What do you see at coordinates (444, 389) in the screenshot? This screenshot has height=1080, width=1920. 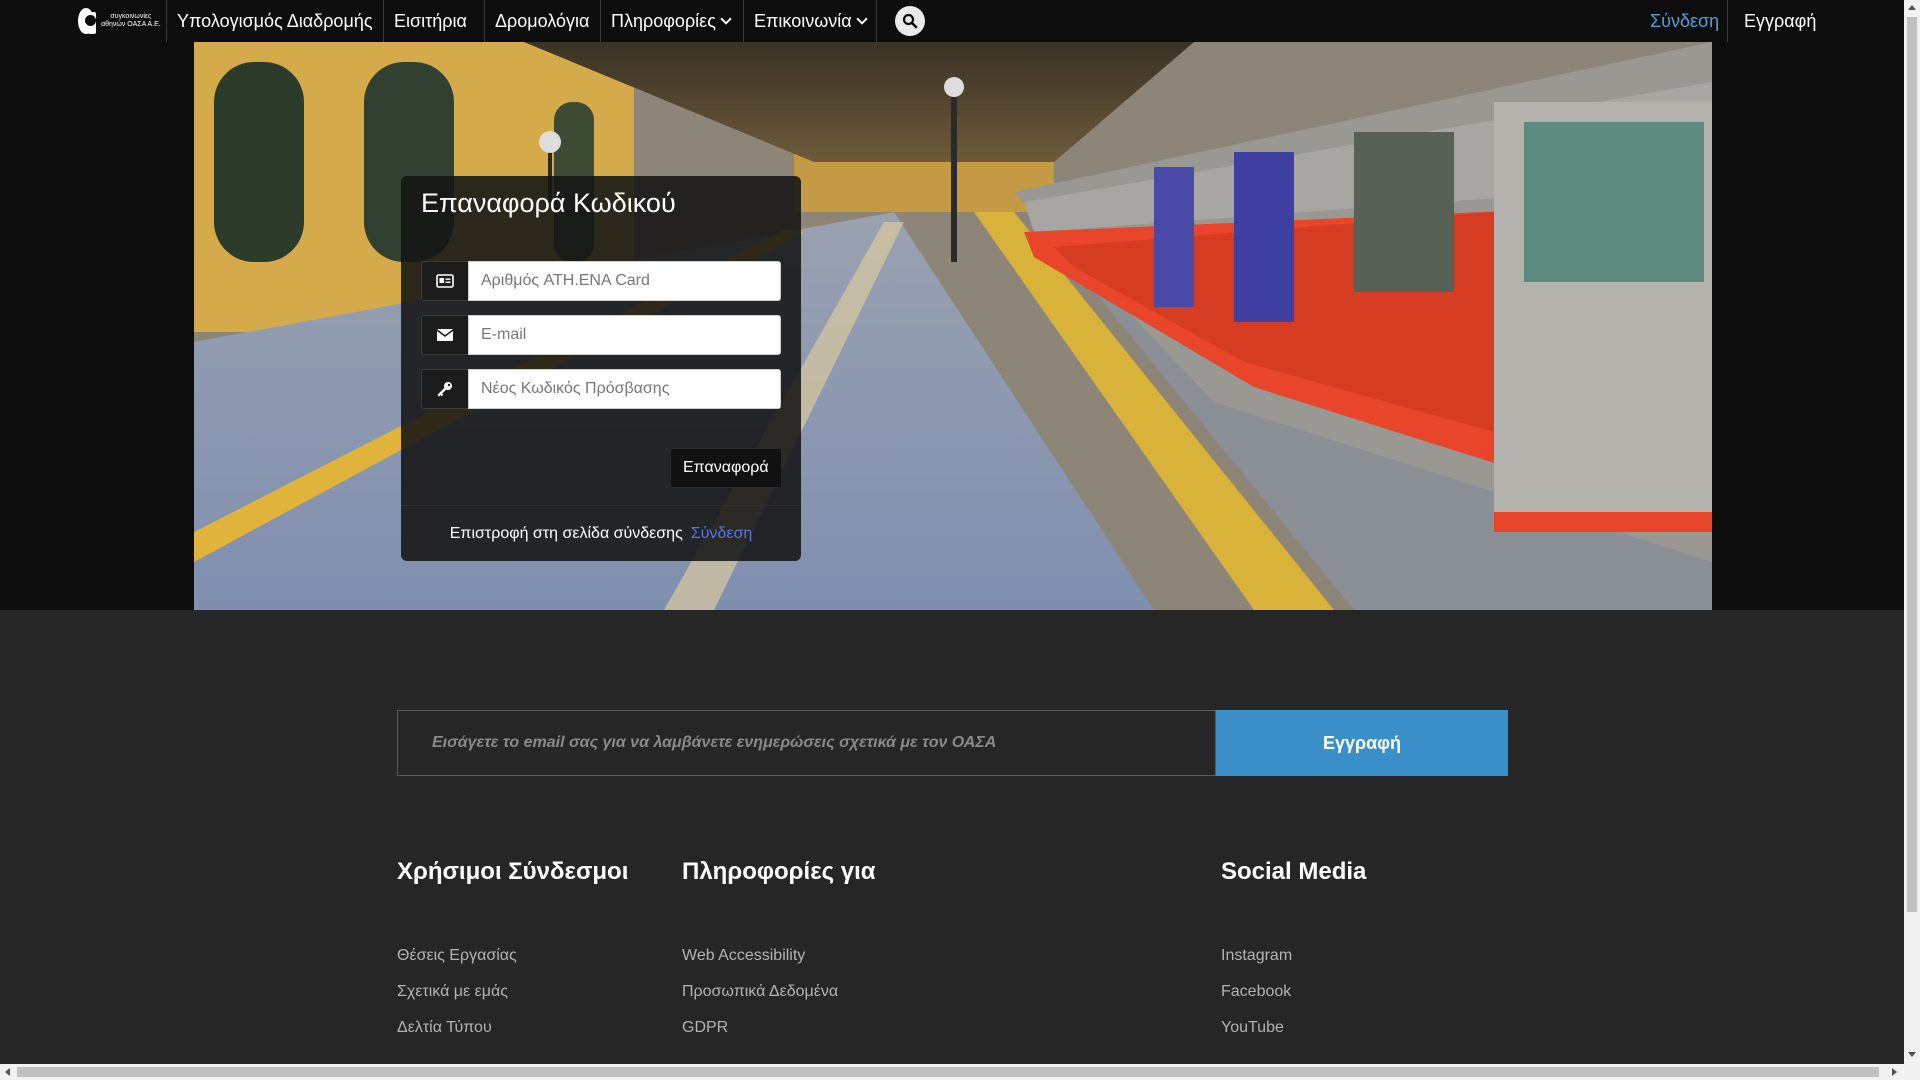 I see `key-icon` at bounding box center [444, 389].